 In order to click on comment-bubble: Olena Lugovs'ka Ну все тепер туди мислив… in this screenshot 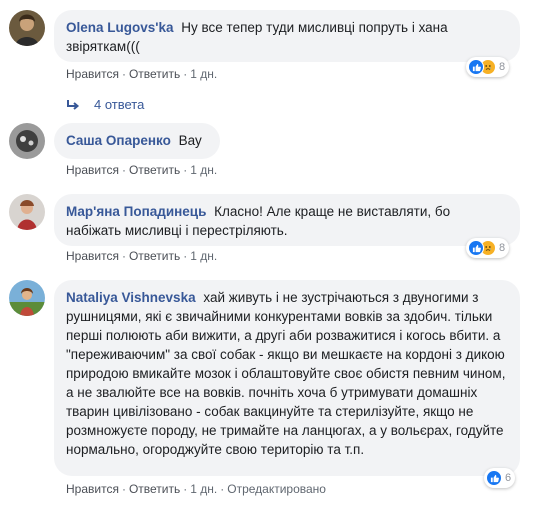, I will do `click(287, 36)`.